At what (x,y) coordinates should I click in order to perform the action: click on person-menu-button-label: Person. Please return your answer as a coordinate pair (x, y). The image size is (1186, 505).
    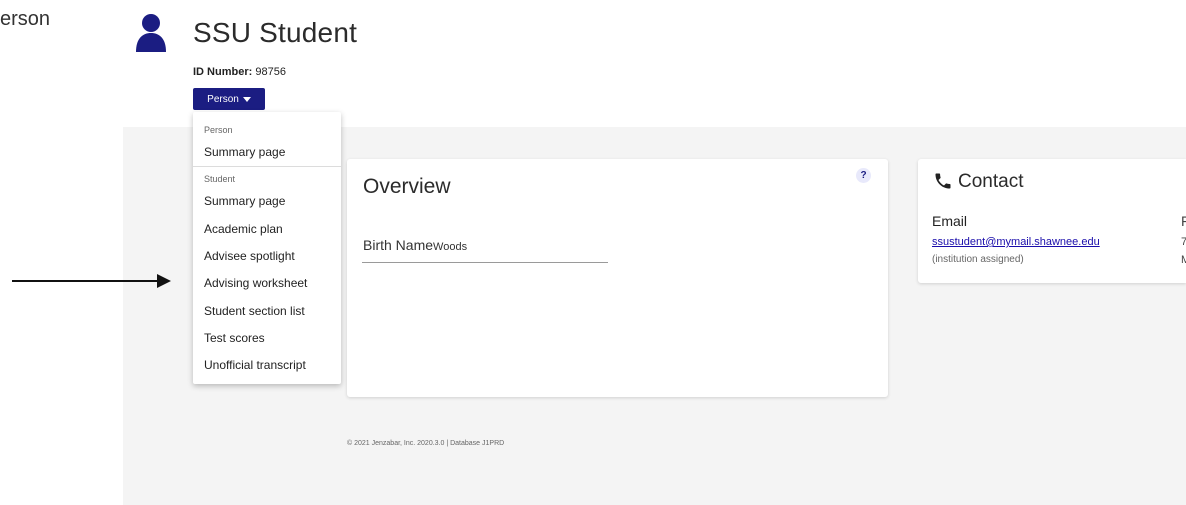
    Looking at the image, I should click on (223, 99).